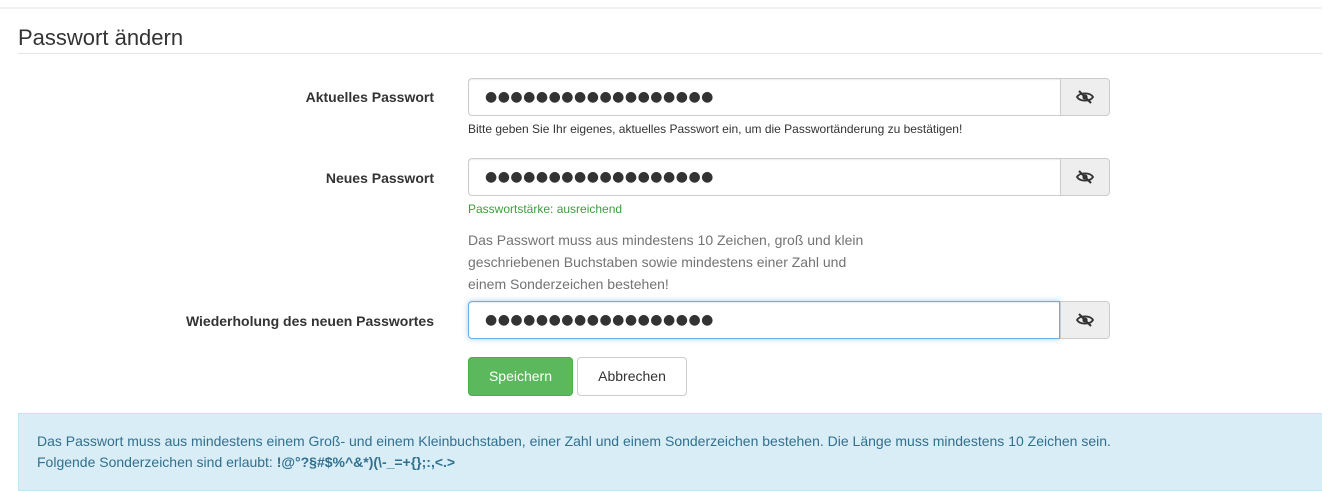 This screenshot has width=1328, height=491. Describe the element at coordinates (632, 376) in the screenshot. I see `cancel-button: Abbrechen` at that location.